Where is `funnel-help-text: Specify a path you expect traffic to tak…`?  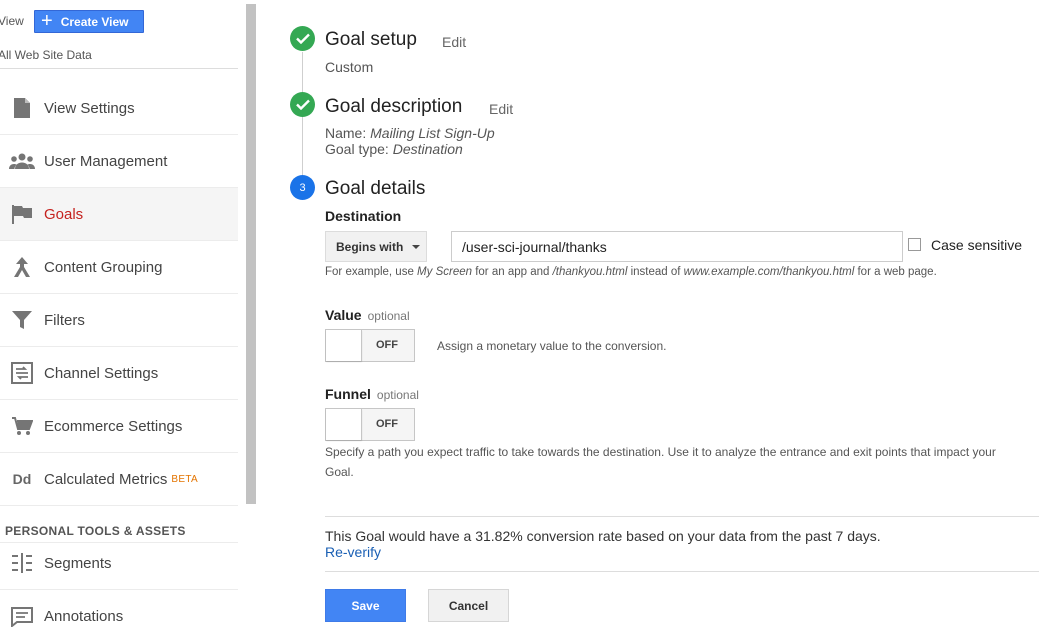
funnel-help-text: Specify a path you expect traffic to tak… is located at coordinates (660, 462).